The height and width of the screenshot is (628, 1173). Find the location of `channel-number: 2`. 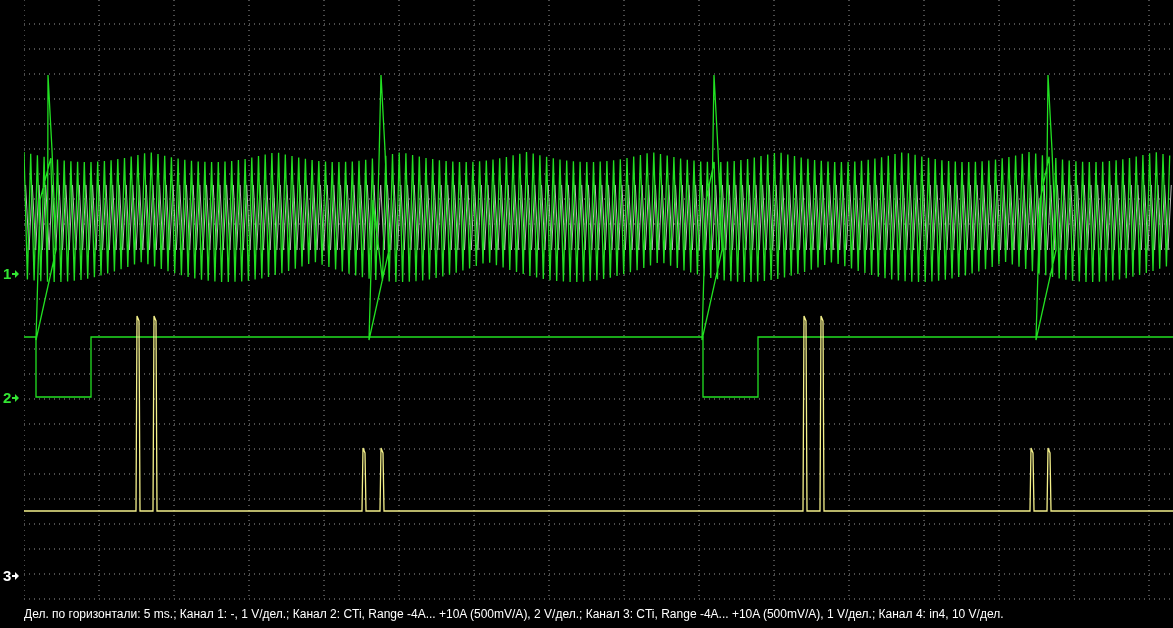

channel-number: 2 is located at coordinates (7, 397).